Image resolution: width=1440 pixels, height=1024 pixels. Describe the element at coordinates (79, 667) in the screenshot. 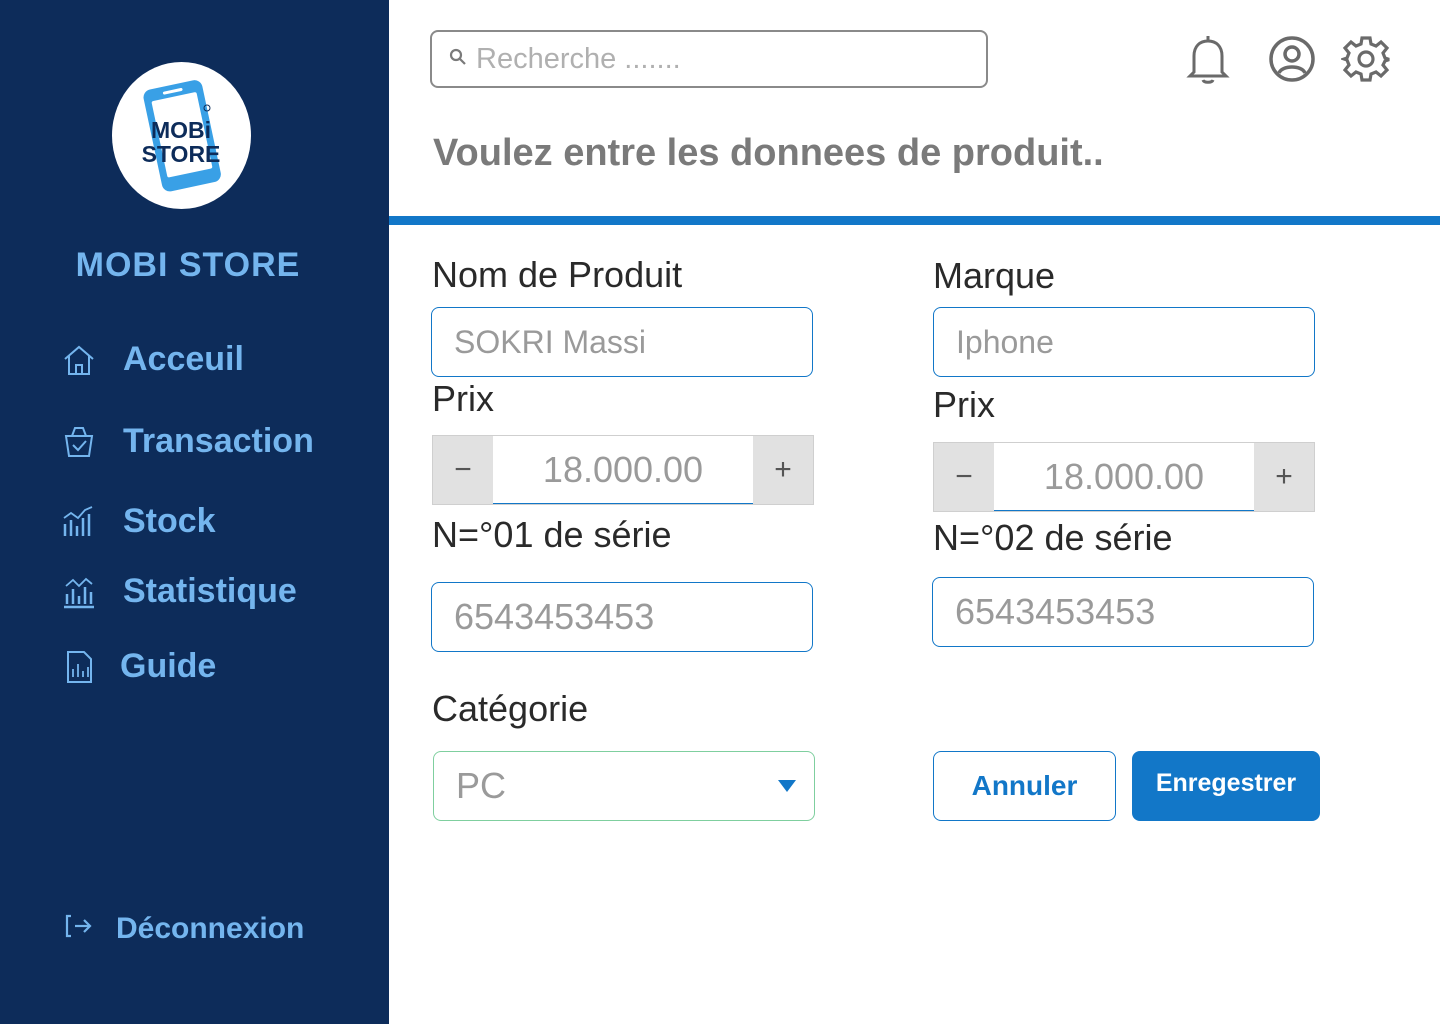

I see `document-chart-icon` at that location.